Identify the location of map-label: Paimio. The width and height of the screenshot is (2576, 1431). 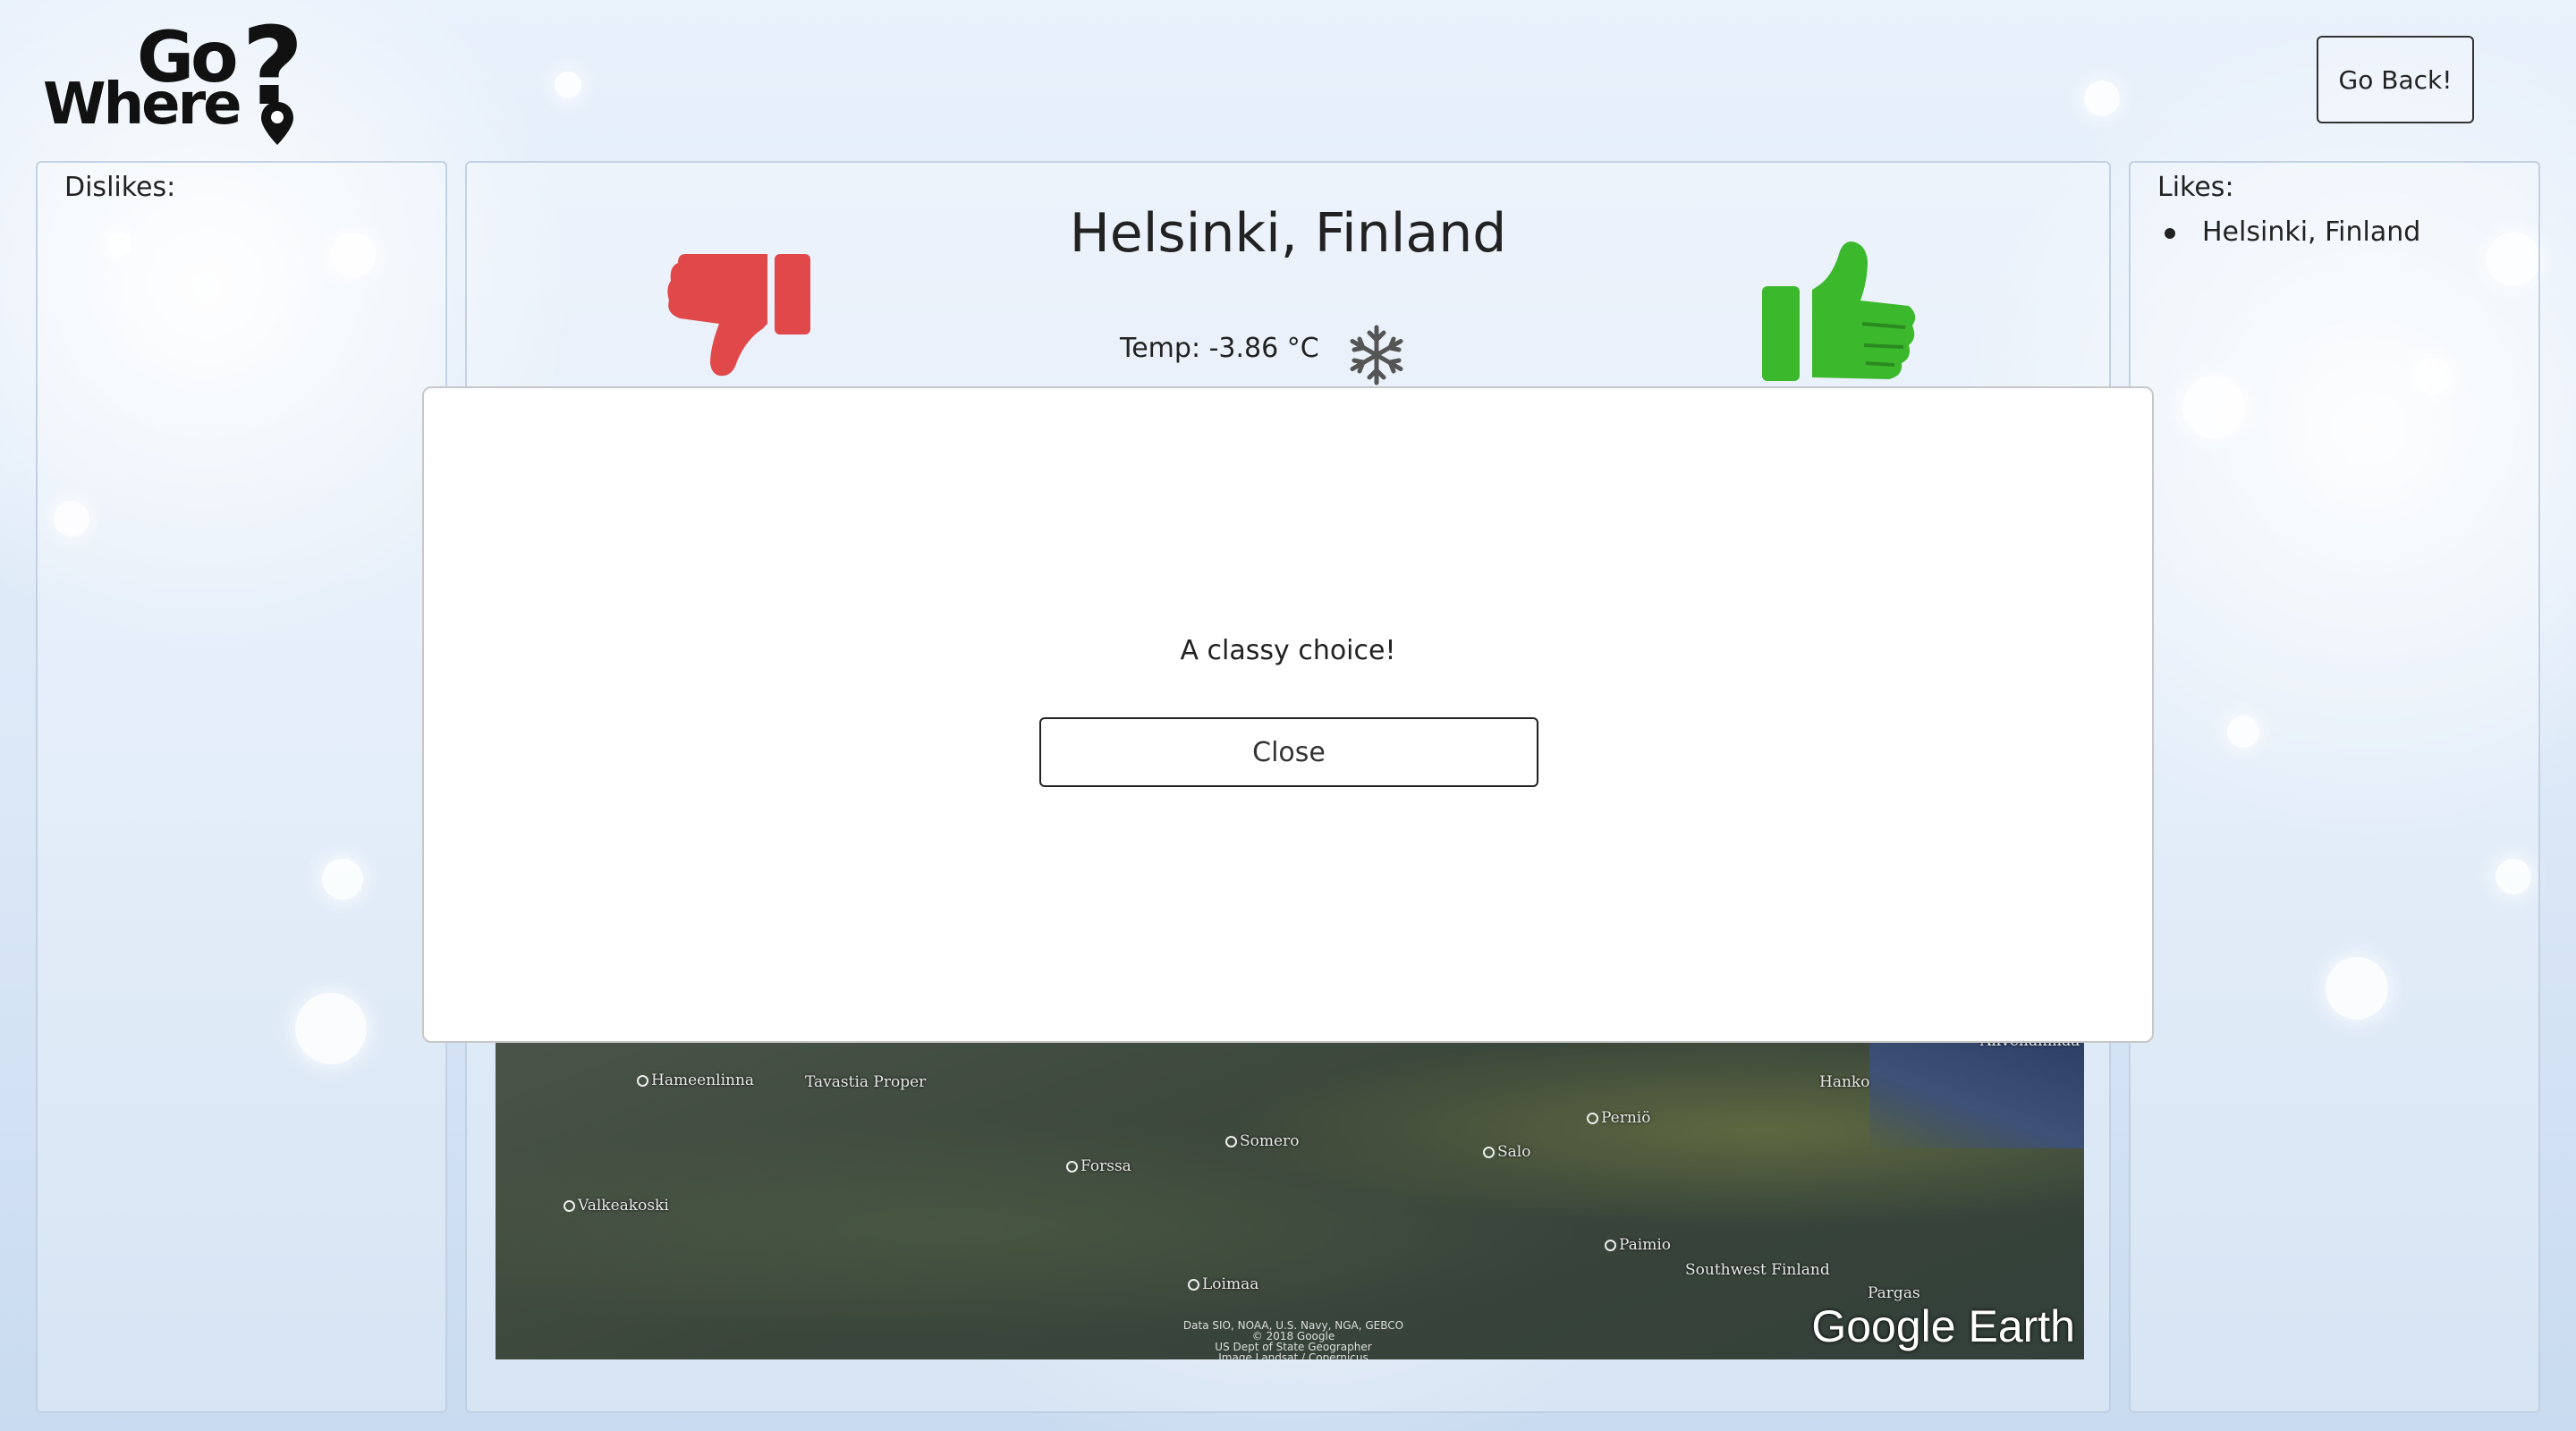
(1638, 1245).